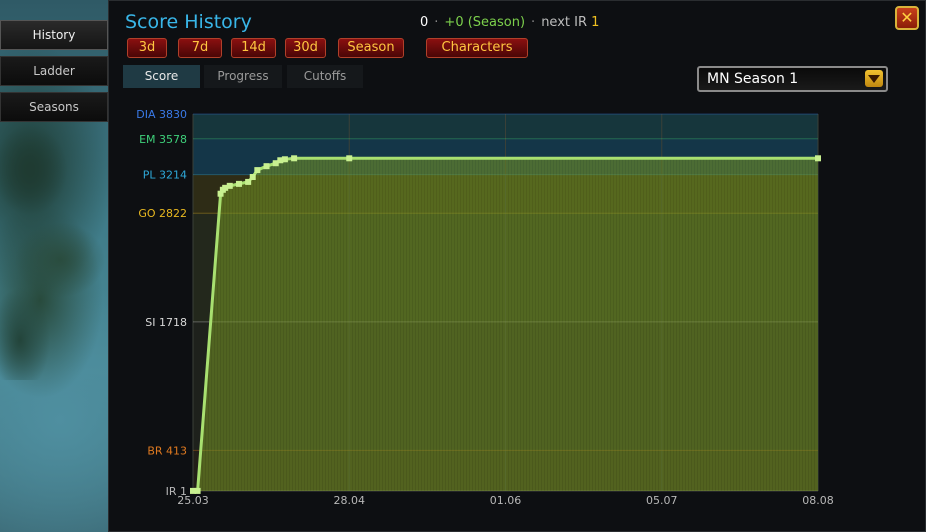  What do you see at coordinates (243, 76) in the screenshot?
I see `tab-progress: Progress` at bounding box center [243, 76].